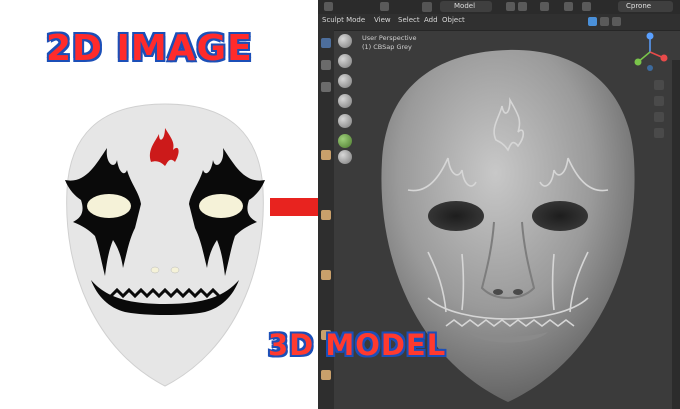 Image resolution: width=680 pixels, height=409 pixels. What do you see at coordinates (382, 20) in the screenshot?
I see `menu-view: View` at bounding box center [382, 20].